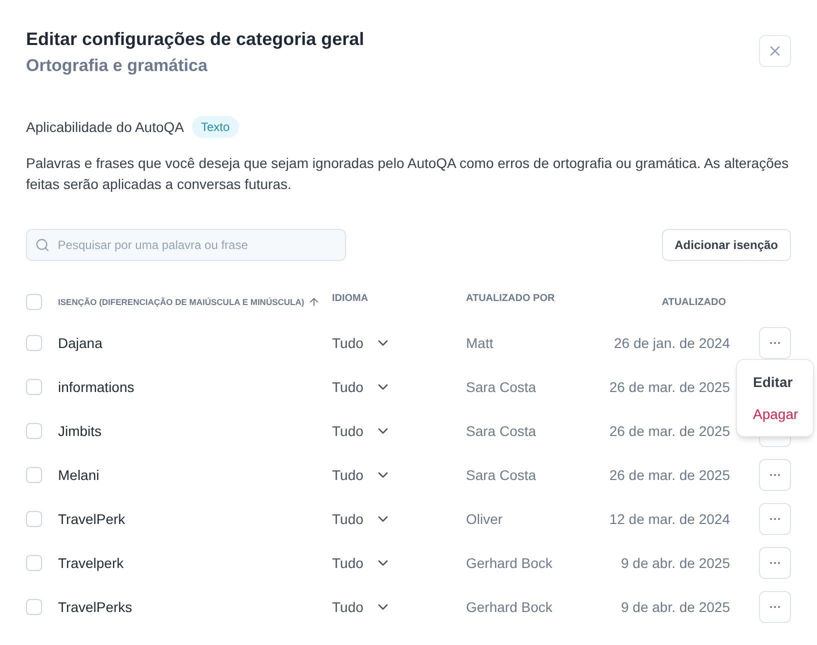  Describe the element at coordinates (97, 387) in the screenshot. I see `table-cell-text: informations` at that location.